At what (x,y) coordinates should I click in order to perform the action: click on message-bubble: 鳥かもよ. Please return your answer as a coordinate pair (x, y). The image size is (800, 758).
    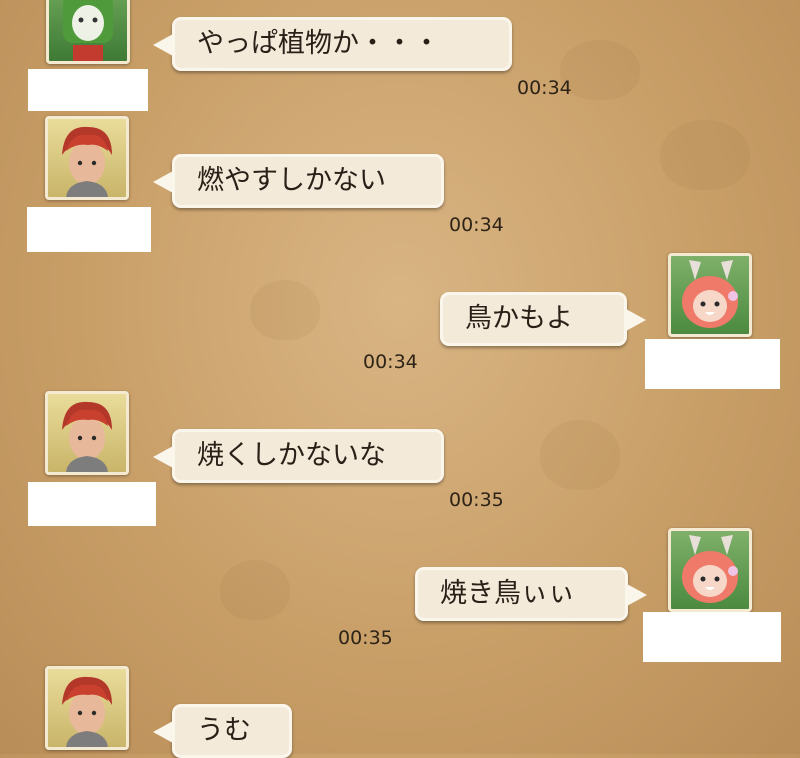
    Looking at the image, I should click on (543, 319).